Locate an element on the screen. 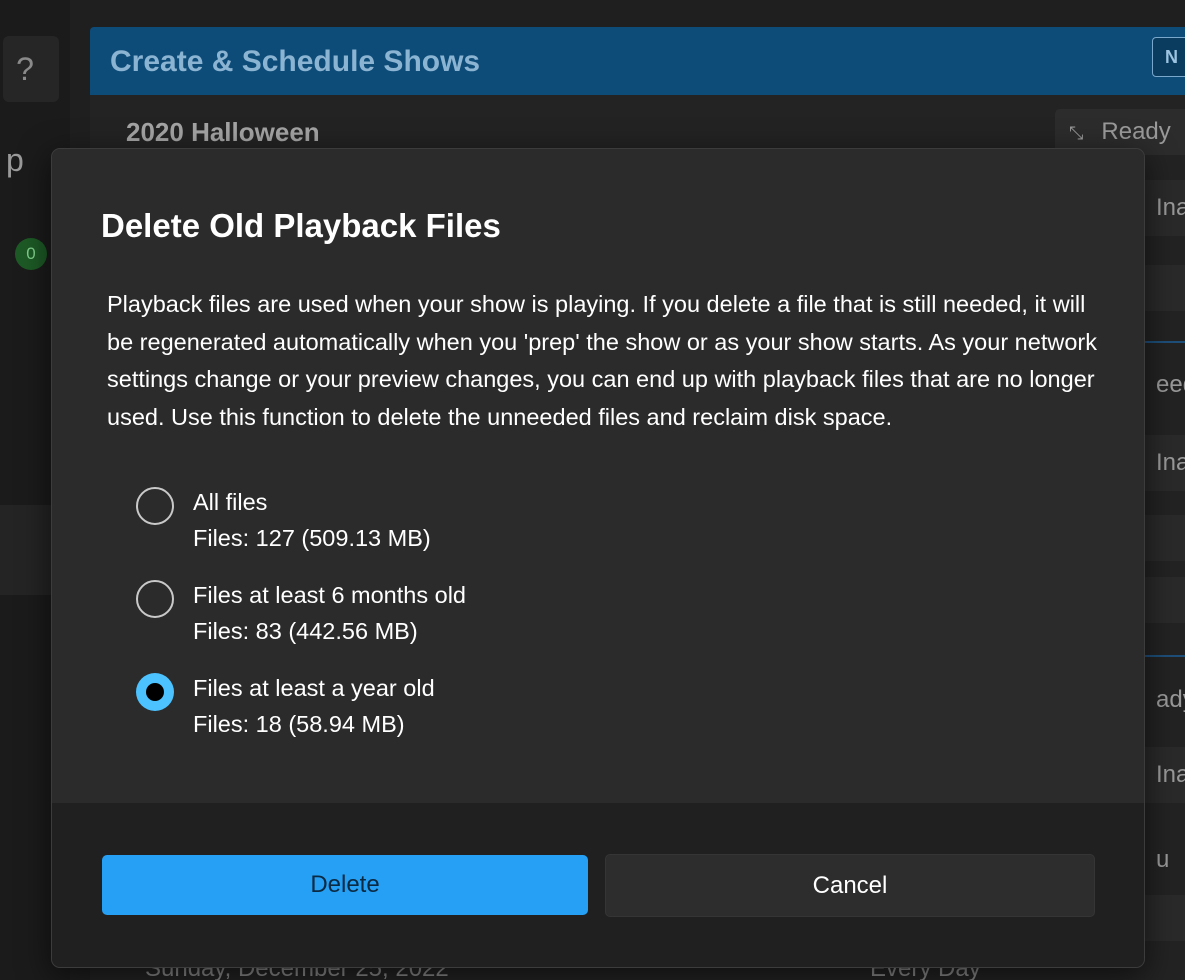 The image size is (1185, 980). dialog-title: Delete Old Playback Files is located at coordinates (301, 225).